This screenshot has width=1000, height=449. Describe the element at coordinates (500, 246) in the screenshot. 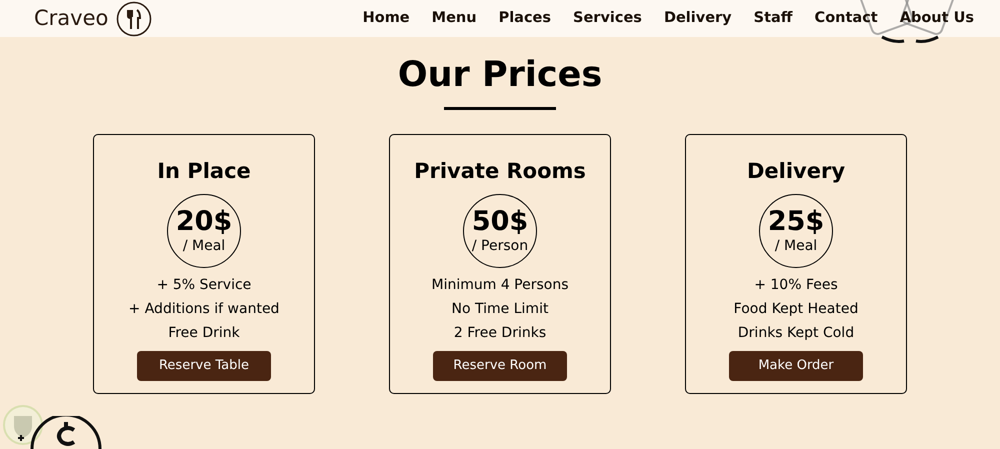

I see `price-unit: / Person` at that location.